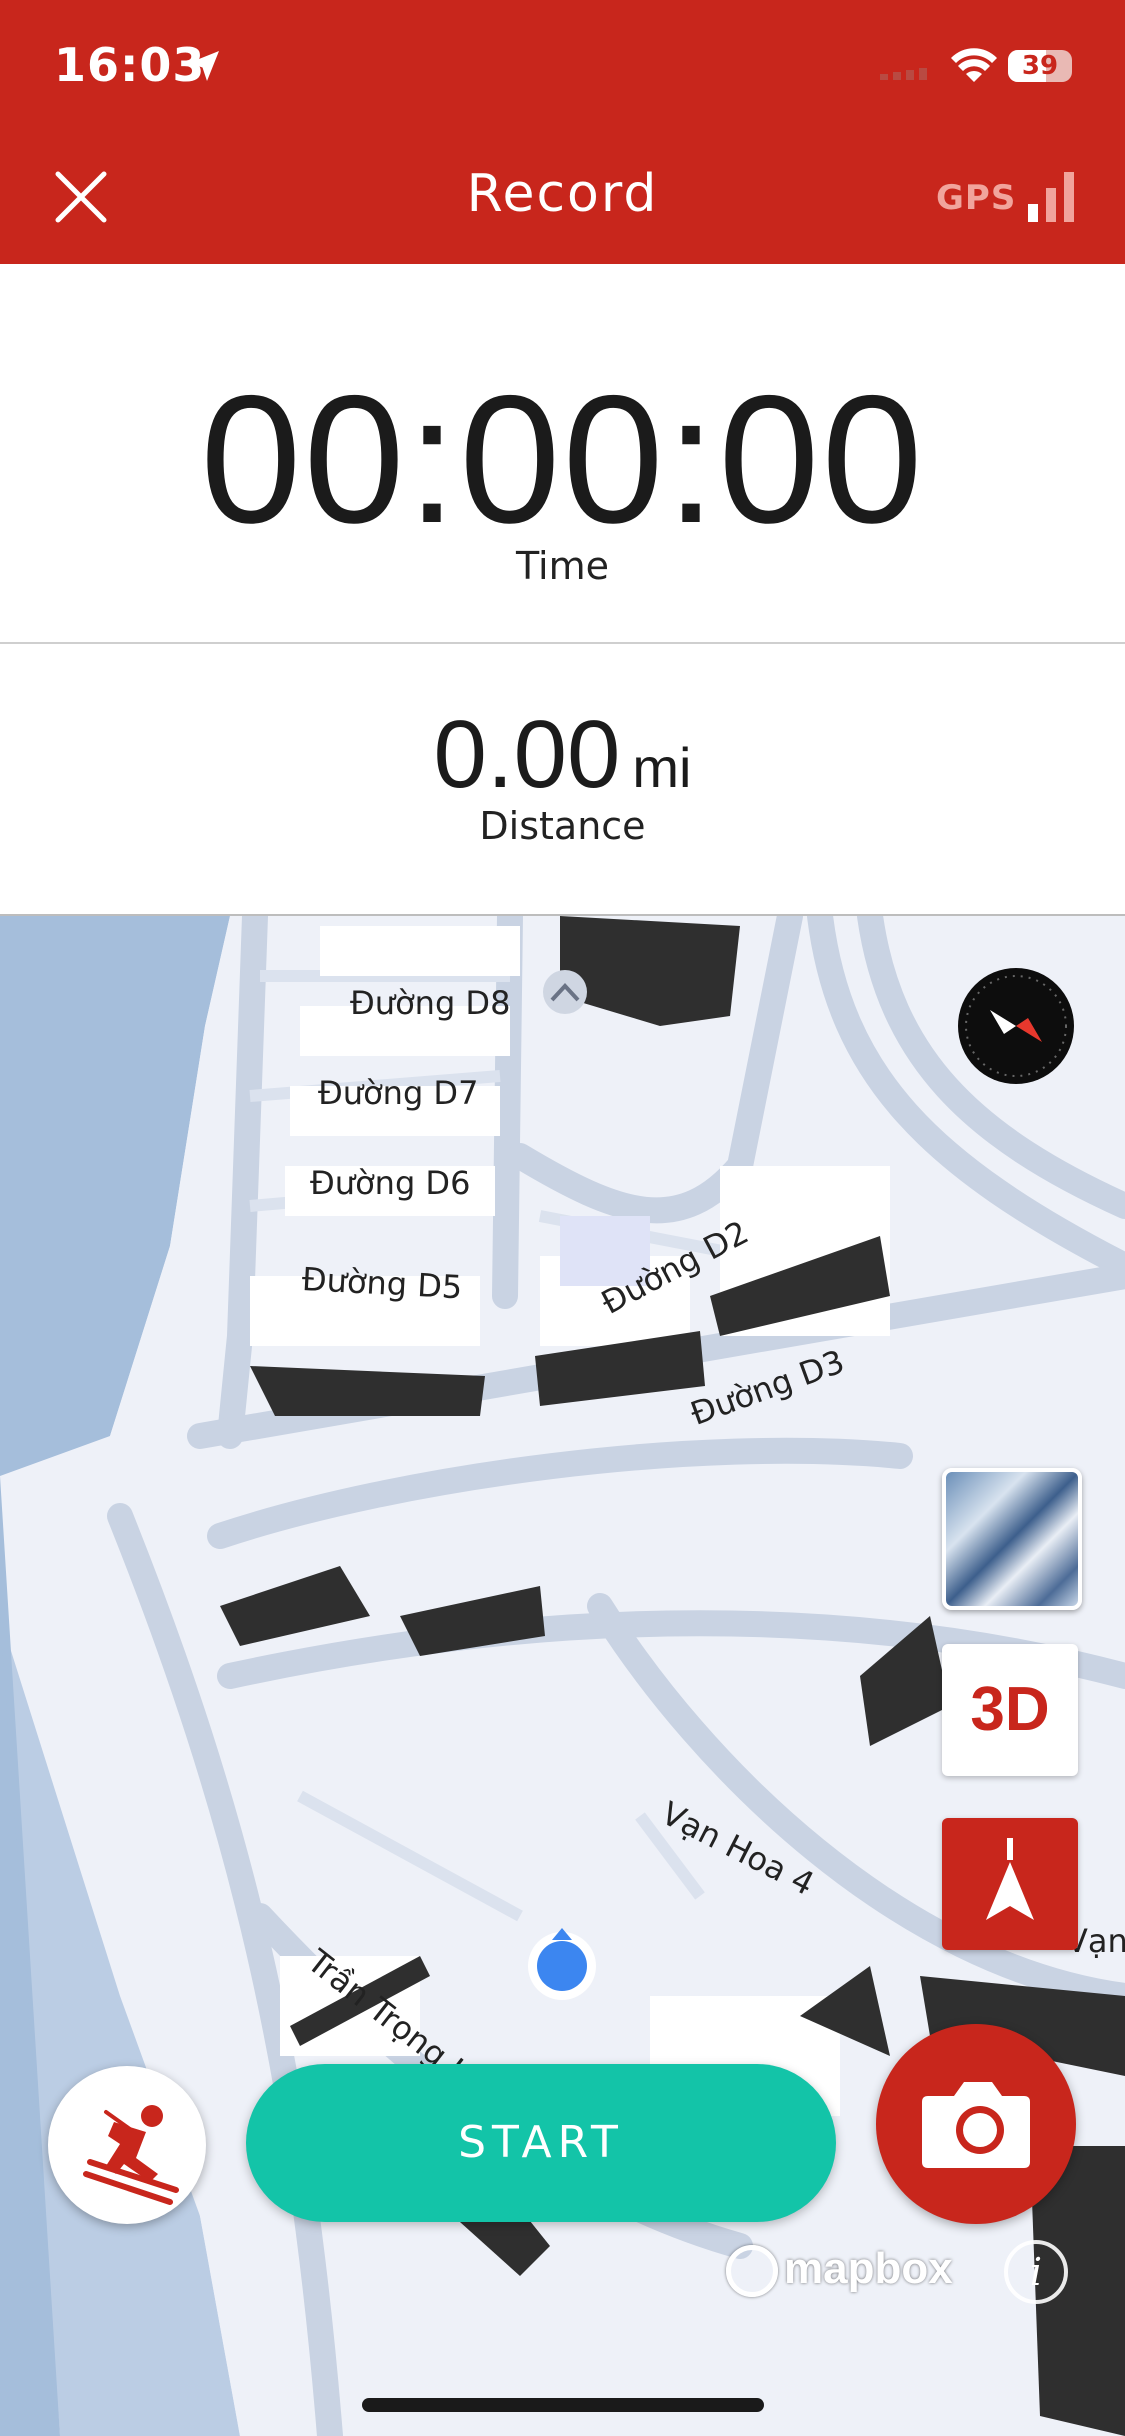  What do you see at coordinates (562, 132) in the screenshot?
I see `app-header: 16:03 39 Record GPS` at bounding box center [562, 132].